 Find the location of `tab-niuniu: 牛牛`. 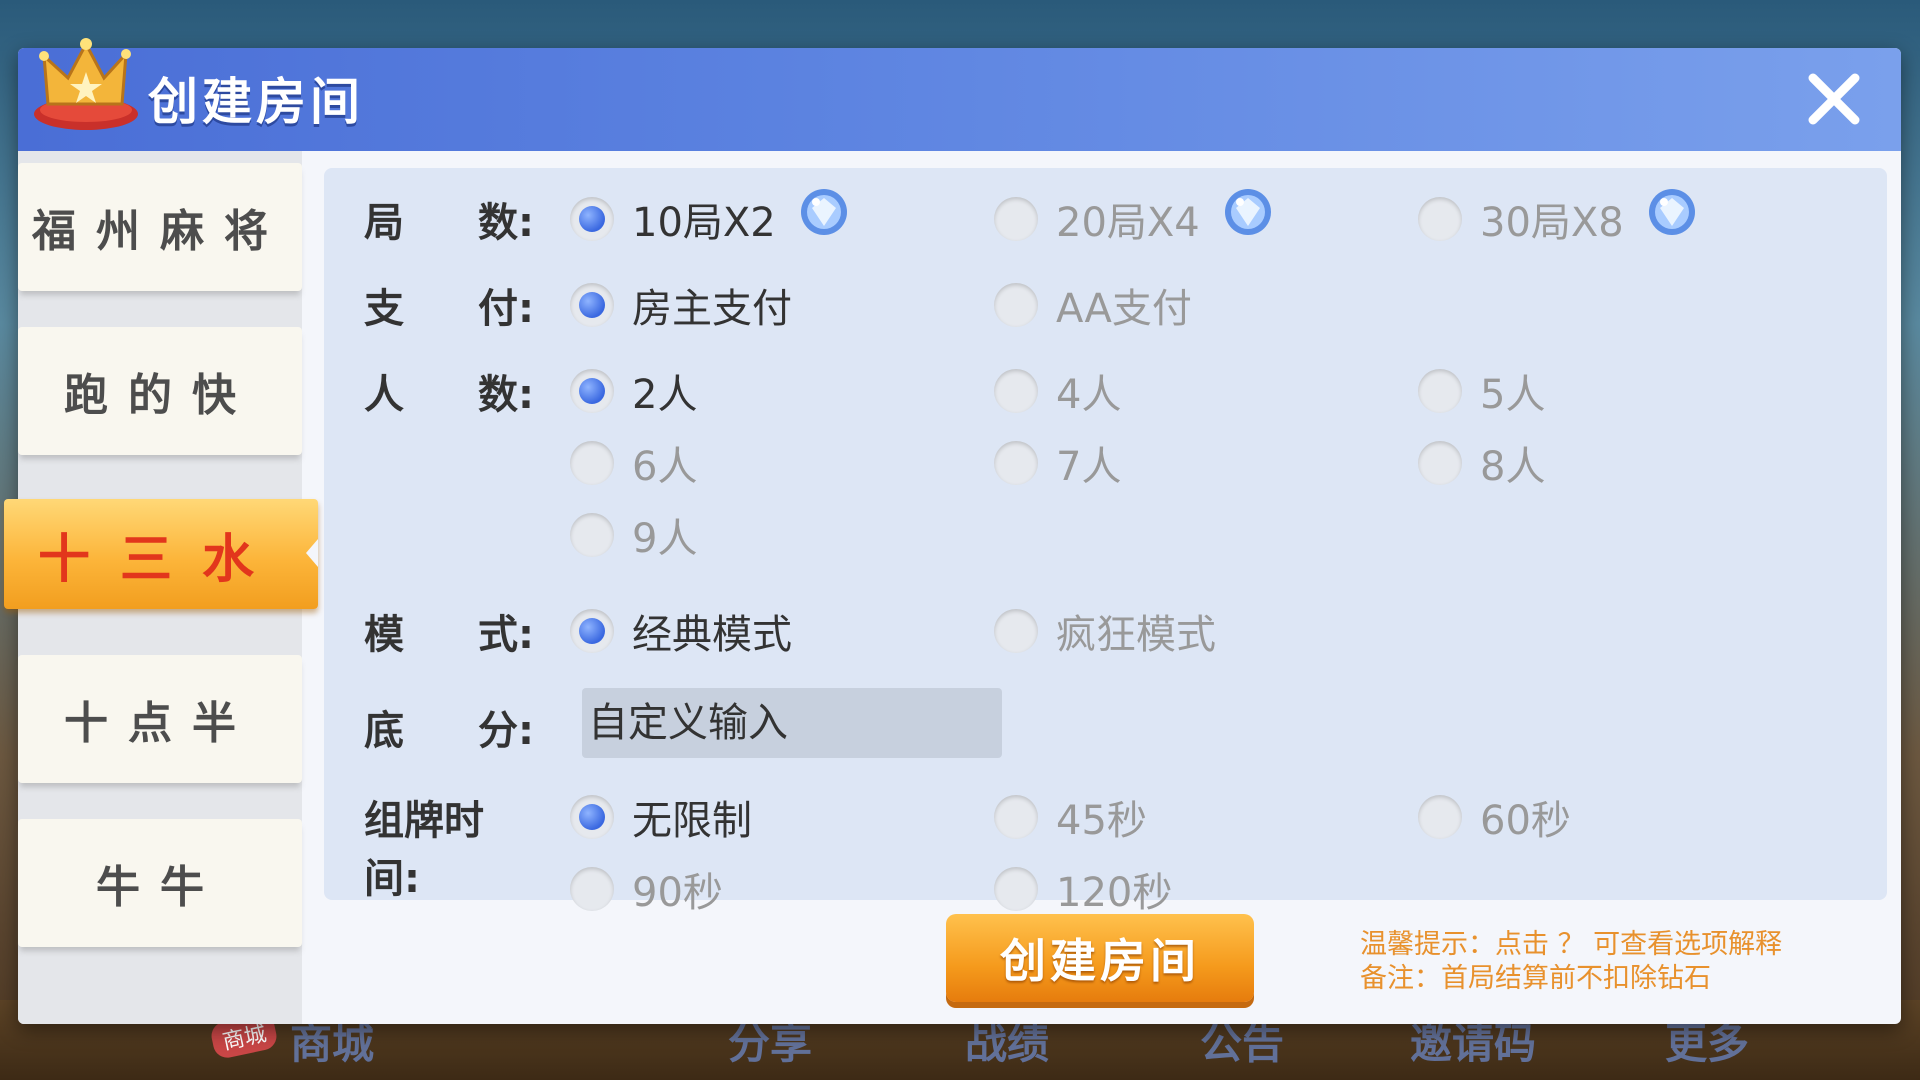

tab-niuniu: 牛牛 is located at coordinates (160, 883).